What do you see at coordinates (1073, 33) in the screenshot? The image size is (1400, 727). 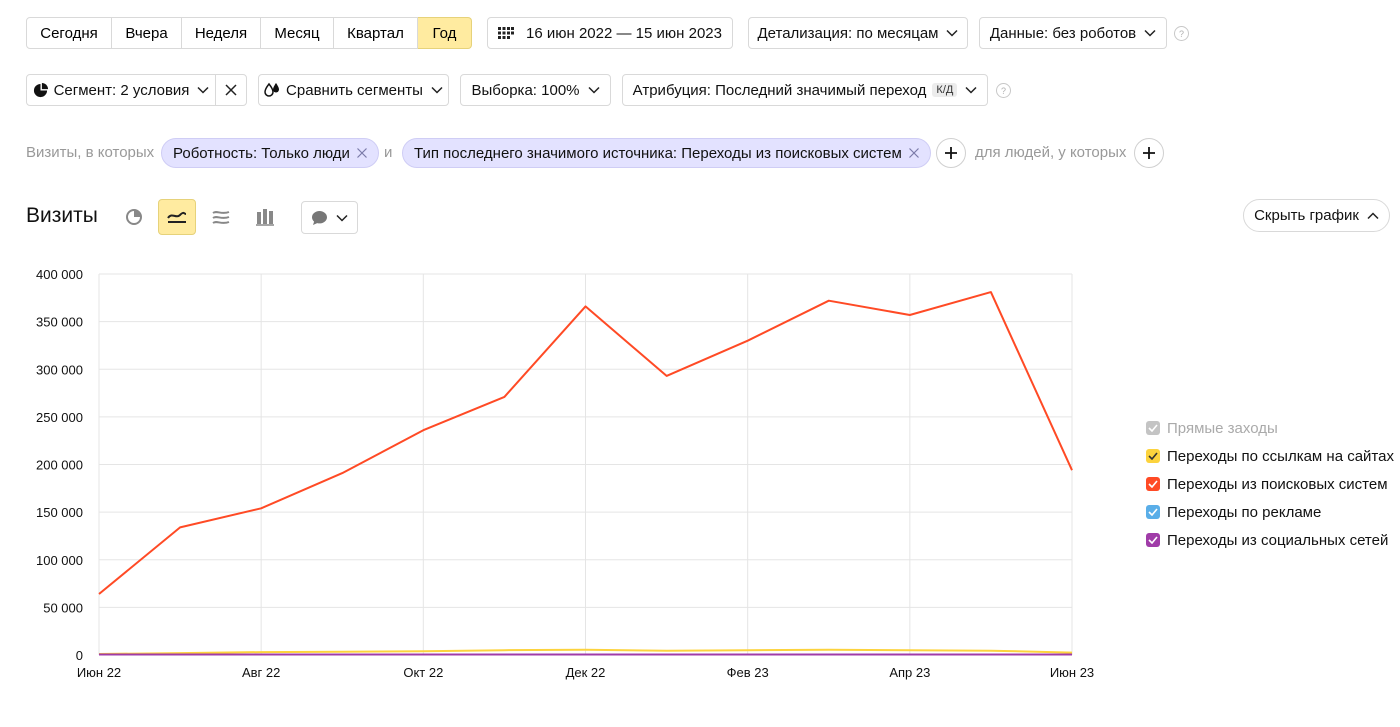 I see `data-dropdown: Данные: без роботов` at bounding box center [1073, 33].